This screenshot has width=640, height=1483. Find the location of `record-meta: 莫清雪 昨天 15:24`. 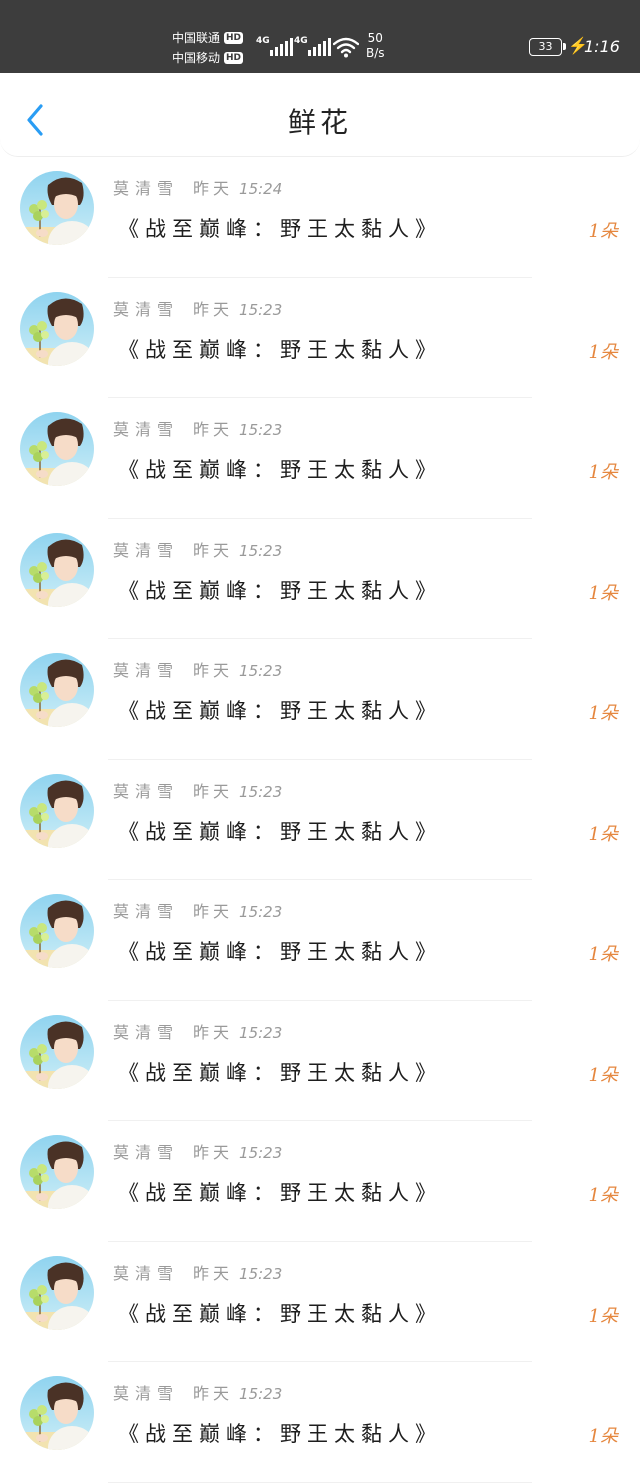

record-meta: 莫清雪 昨天 15:24 is located at coordinates (197, 187).